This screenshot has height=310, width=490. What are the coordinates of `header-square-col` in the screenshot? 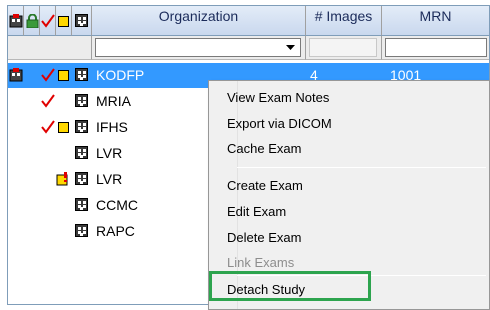 It's located at (64, 21).